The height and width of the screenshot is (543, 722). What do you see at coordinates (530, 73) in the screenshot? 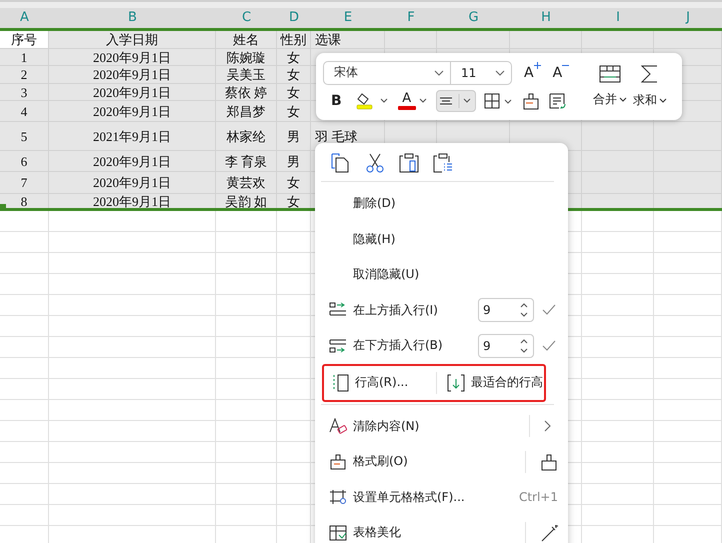
I see `increase-font-button: A` at bounding box center [530, 73].